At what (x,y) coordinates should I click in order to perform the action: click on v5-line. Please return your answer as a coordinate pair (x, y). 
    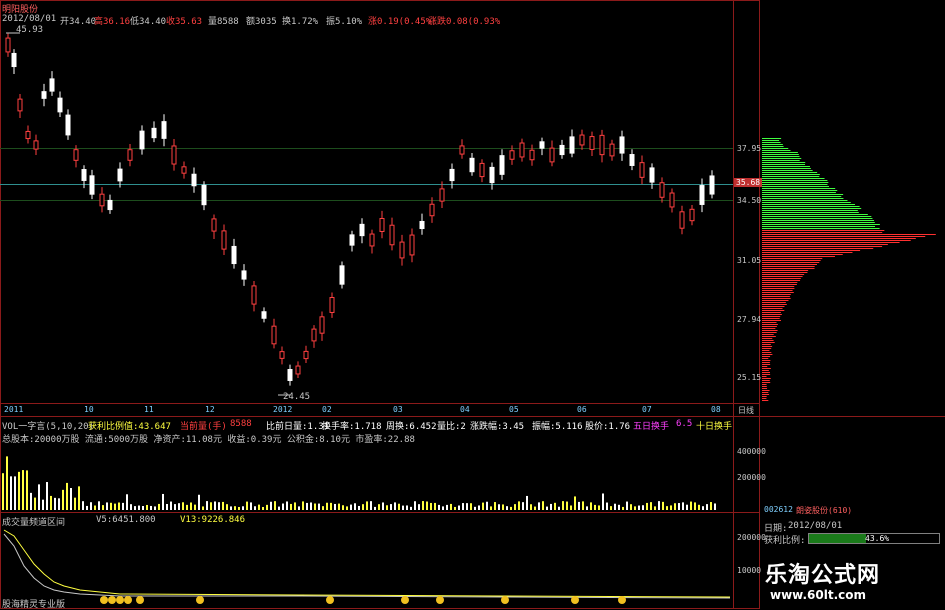
    Looking at the image, I should click on (367, 566).